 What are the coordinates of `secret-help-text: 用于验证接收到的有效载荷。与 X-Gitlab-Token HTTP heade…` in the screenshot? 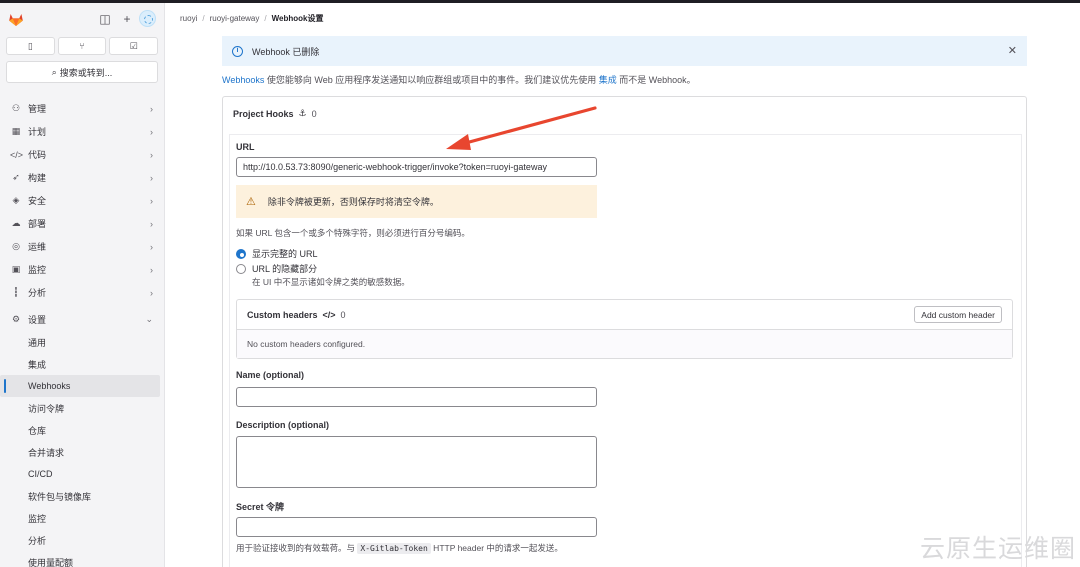 It's located at (399, 548).